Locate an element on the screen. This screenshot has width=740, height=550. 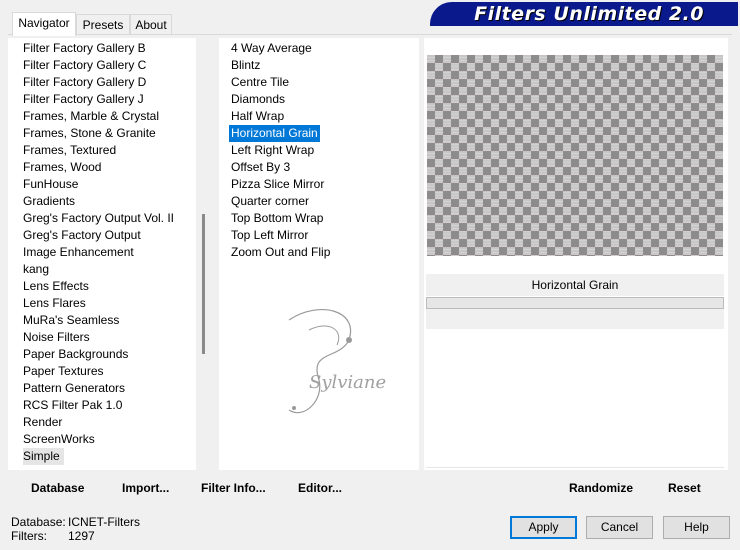
filter-item: Pizza Slice Mirror is located at coordinates (277, 184).